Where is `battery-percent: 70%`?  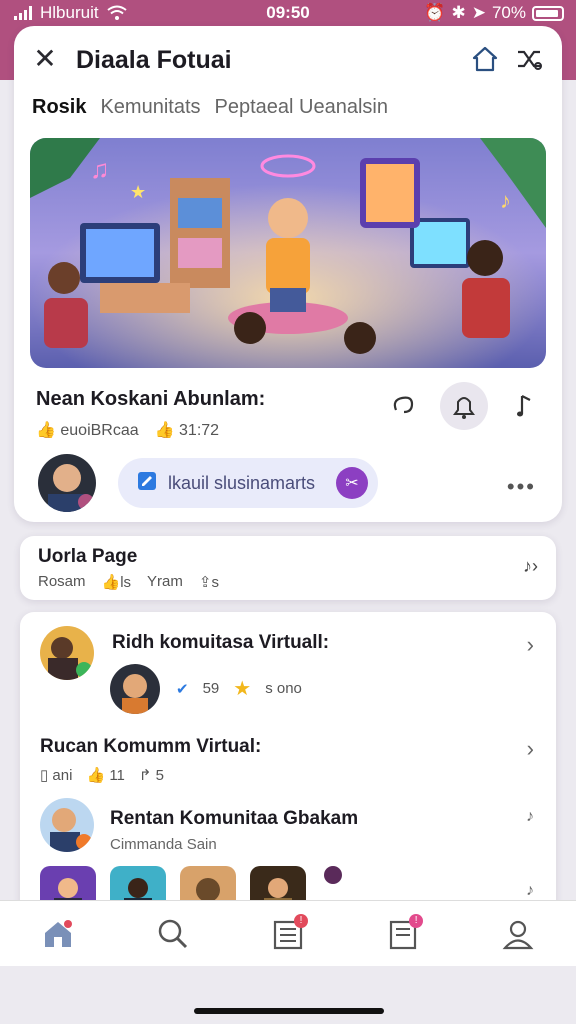 battery-percent: 70% is located at coordinates (508, 12).